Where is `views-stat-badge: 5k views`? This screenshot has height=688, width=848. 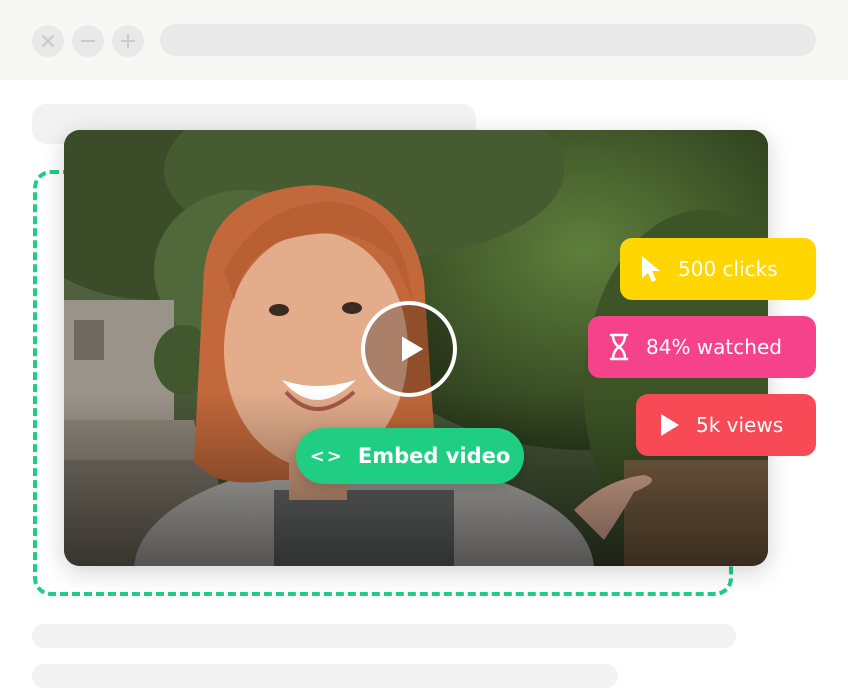
views-stat-badge: 5k views is located at coordinates (726, 425).